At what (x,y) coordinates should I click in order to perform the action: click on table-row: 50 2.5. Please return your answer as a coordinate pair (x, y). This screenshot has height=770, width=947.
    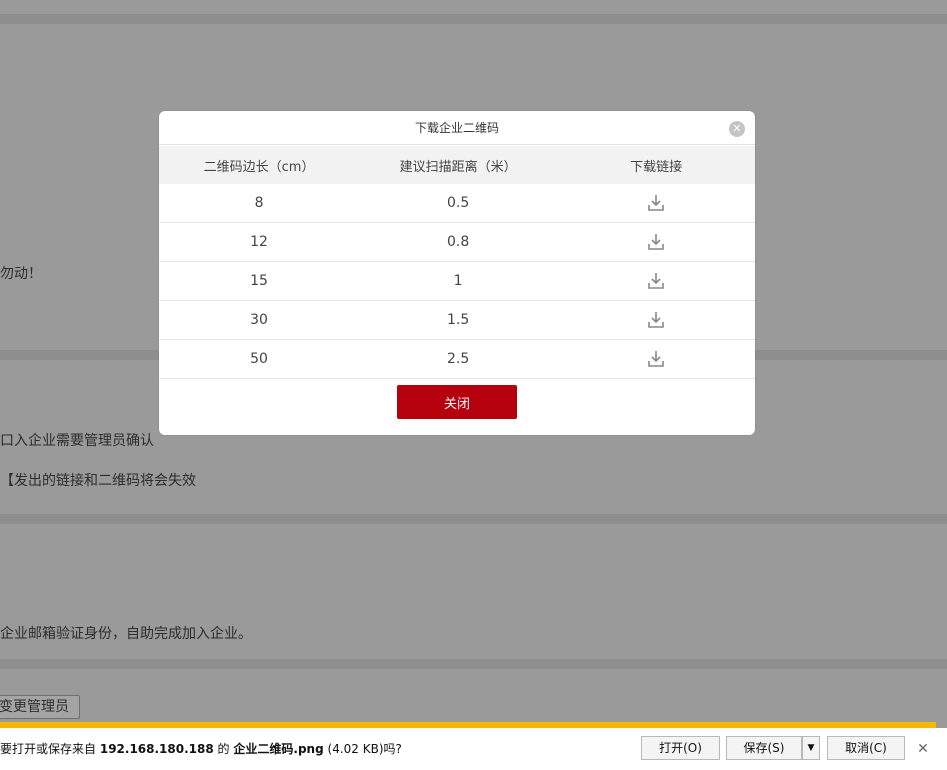
    Looking at the image, I should click on (457, 359).